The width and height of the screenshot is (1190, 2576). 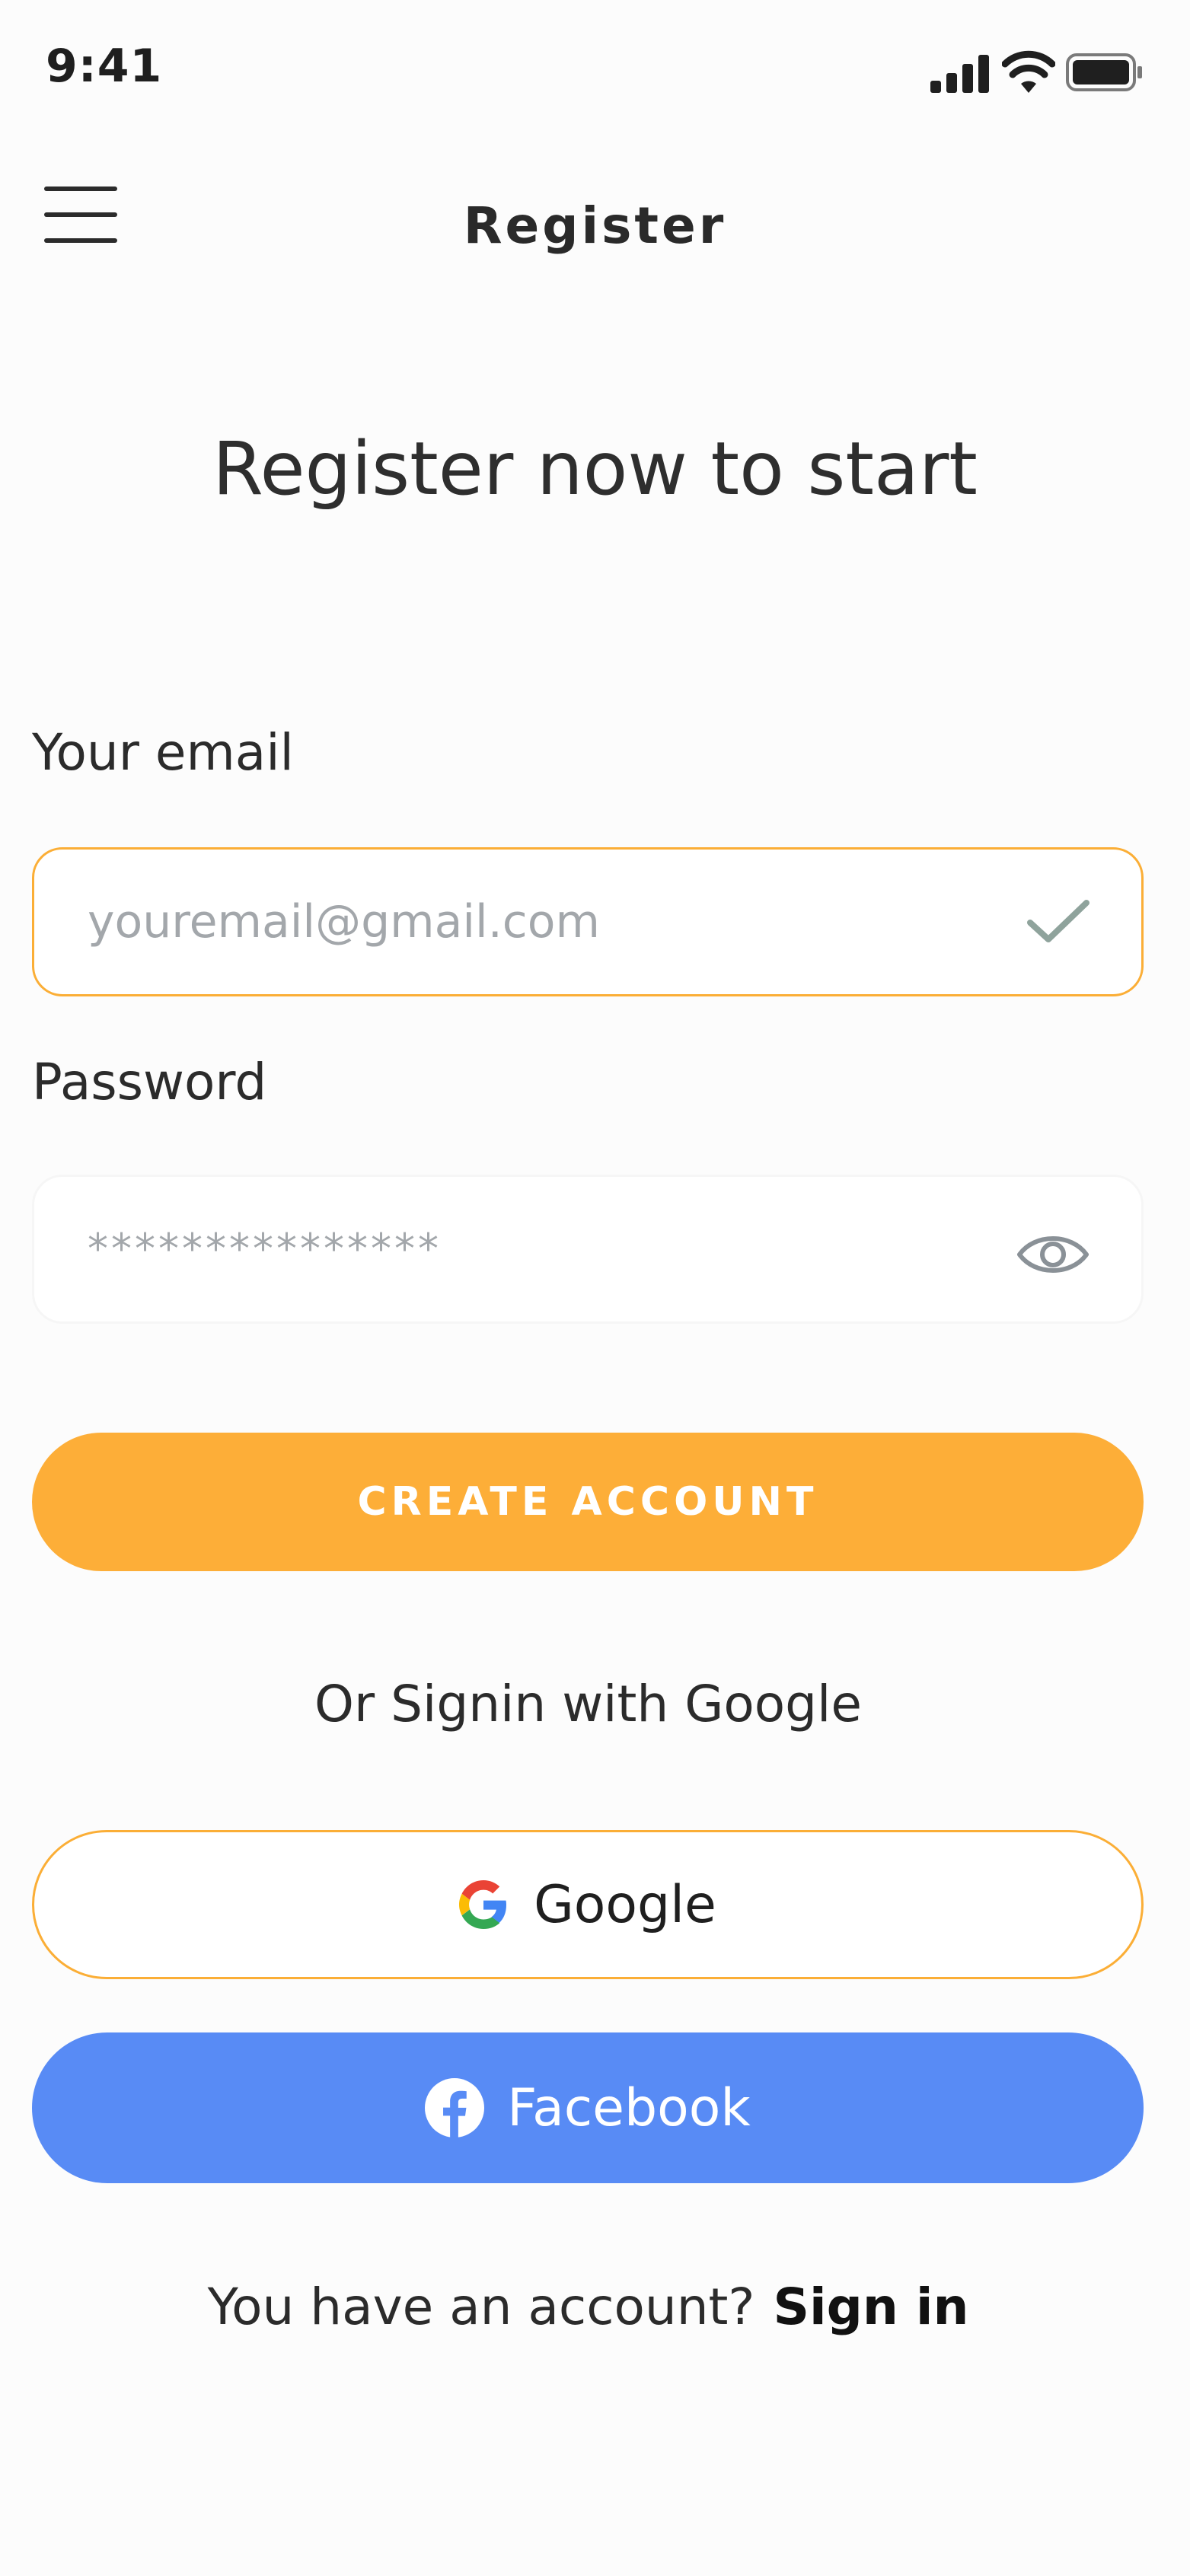 What do you see at coordinates (1104, 72) in the screenshot?
I see `battery-icon` at bounding box center [1104, 72].